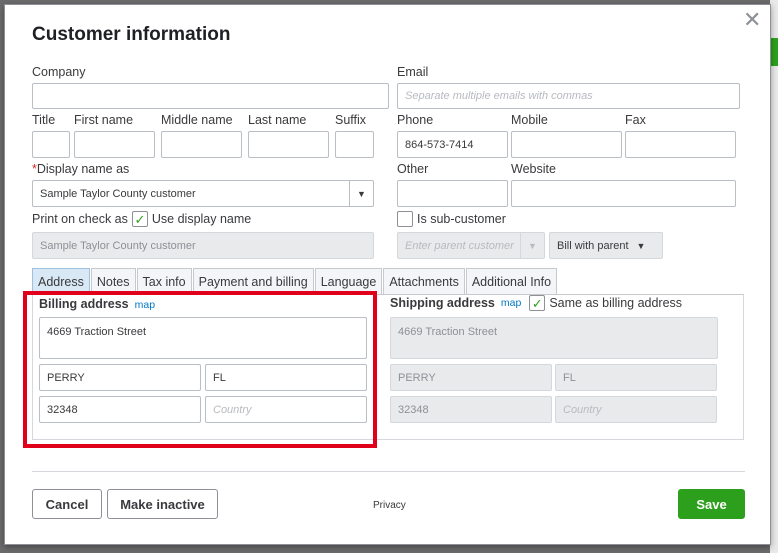  Describe the element at coordinates (413, 169) in the screenshot. I see `other-label: Other` at that location.